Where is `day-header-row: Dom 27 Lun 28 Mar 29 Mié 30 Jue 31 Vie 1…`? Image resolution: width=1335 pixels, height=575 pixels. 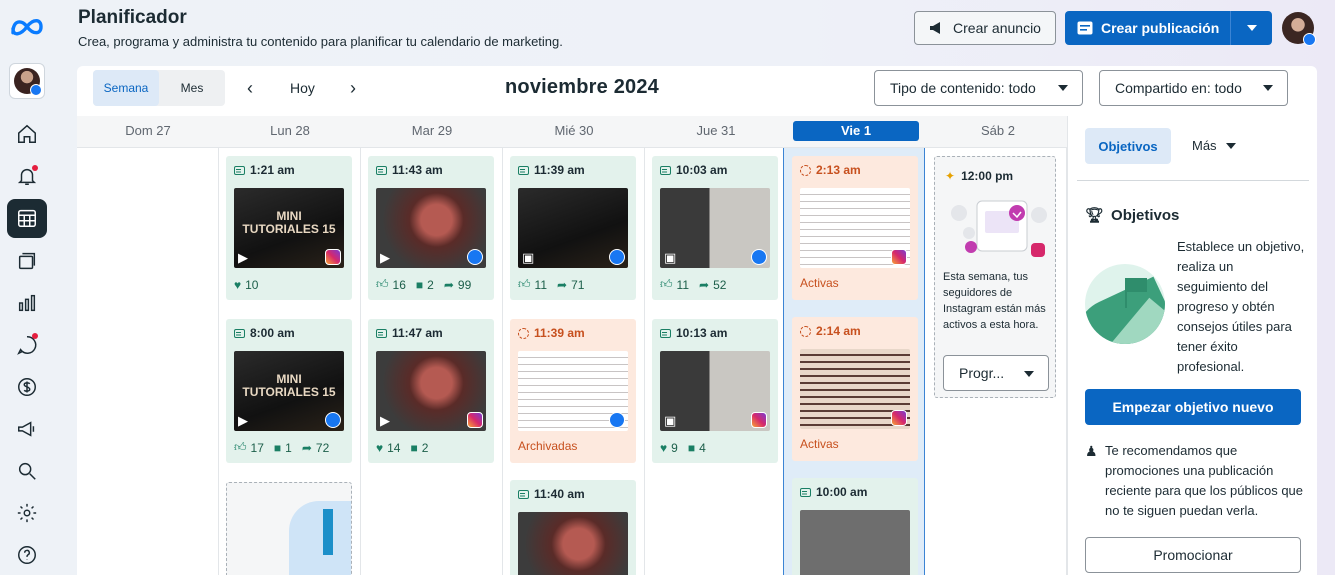 day-header-row: Dom 27 Lun 28 Mar 29 Mié 30 Jue 31 Vie 1… is located at coordinates (572, 132).